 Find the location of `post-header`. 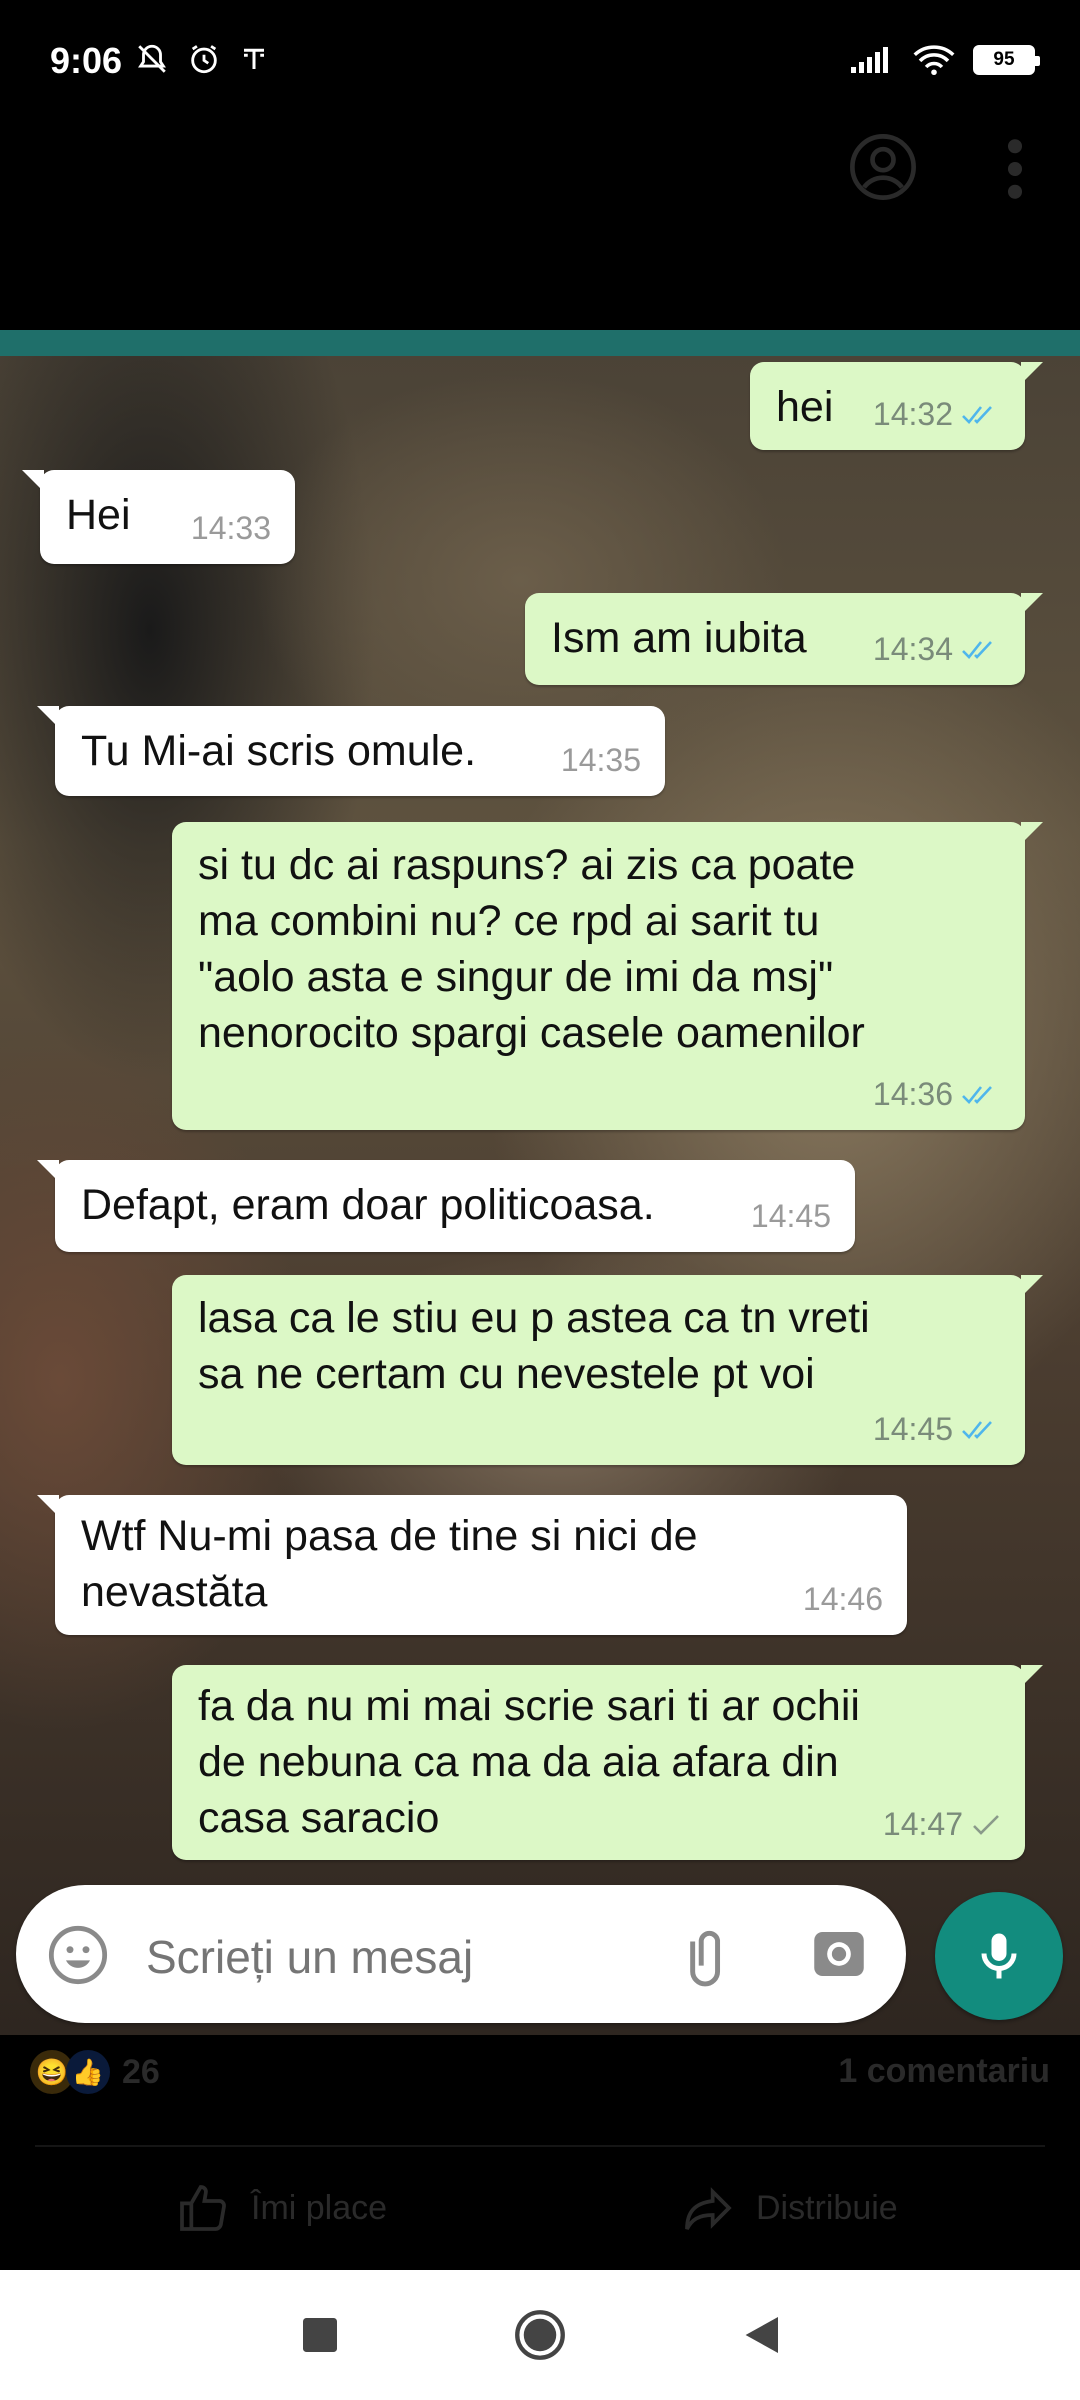

post-header is located at coordinates (540, 230).